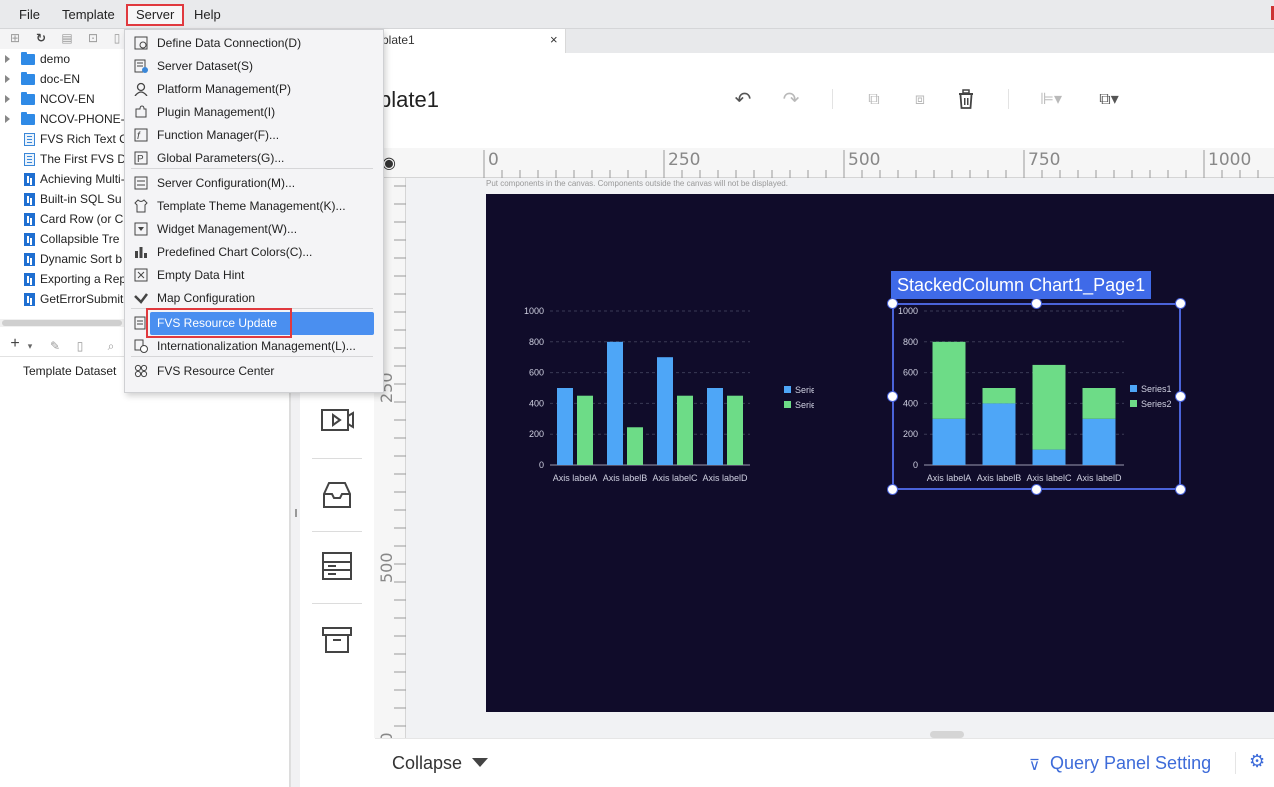 The width and height of the screenshot is (1274, 787). What do you see at coordinates (81, 199) in the screenshot?
I see `tree-item-label: Built-in SQL Su` at bounding box center [81, 199].